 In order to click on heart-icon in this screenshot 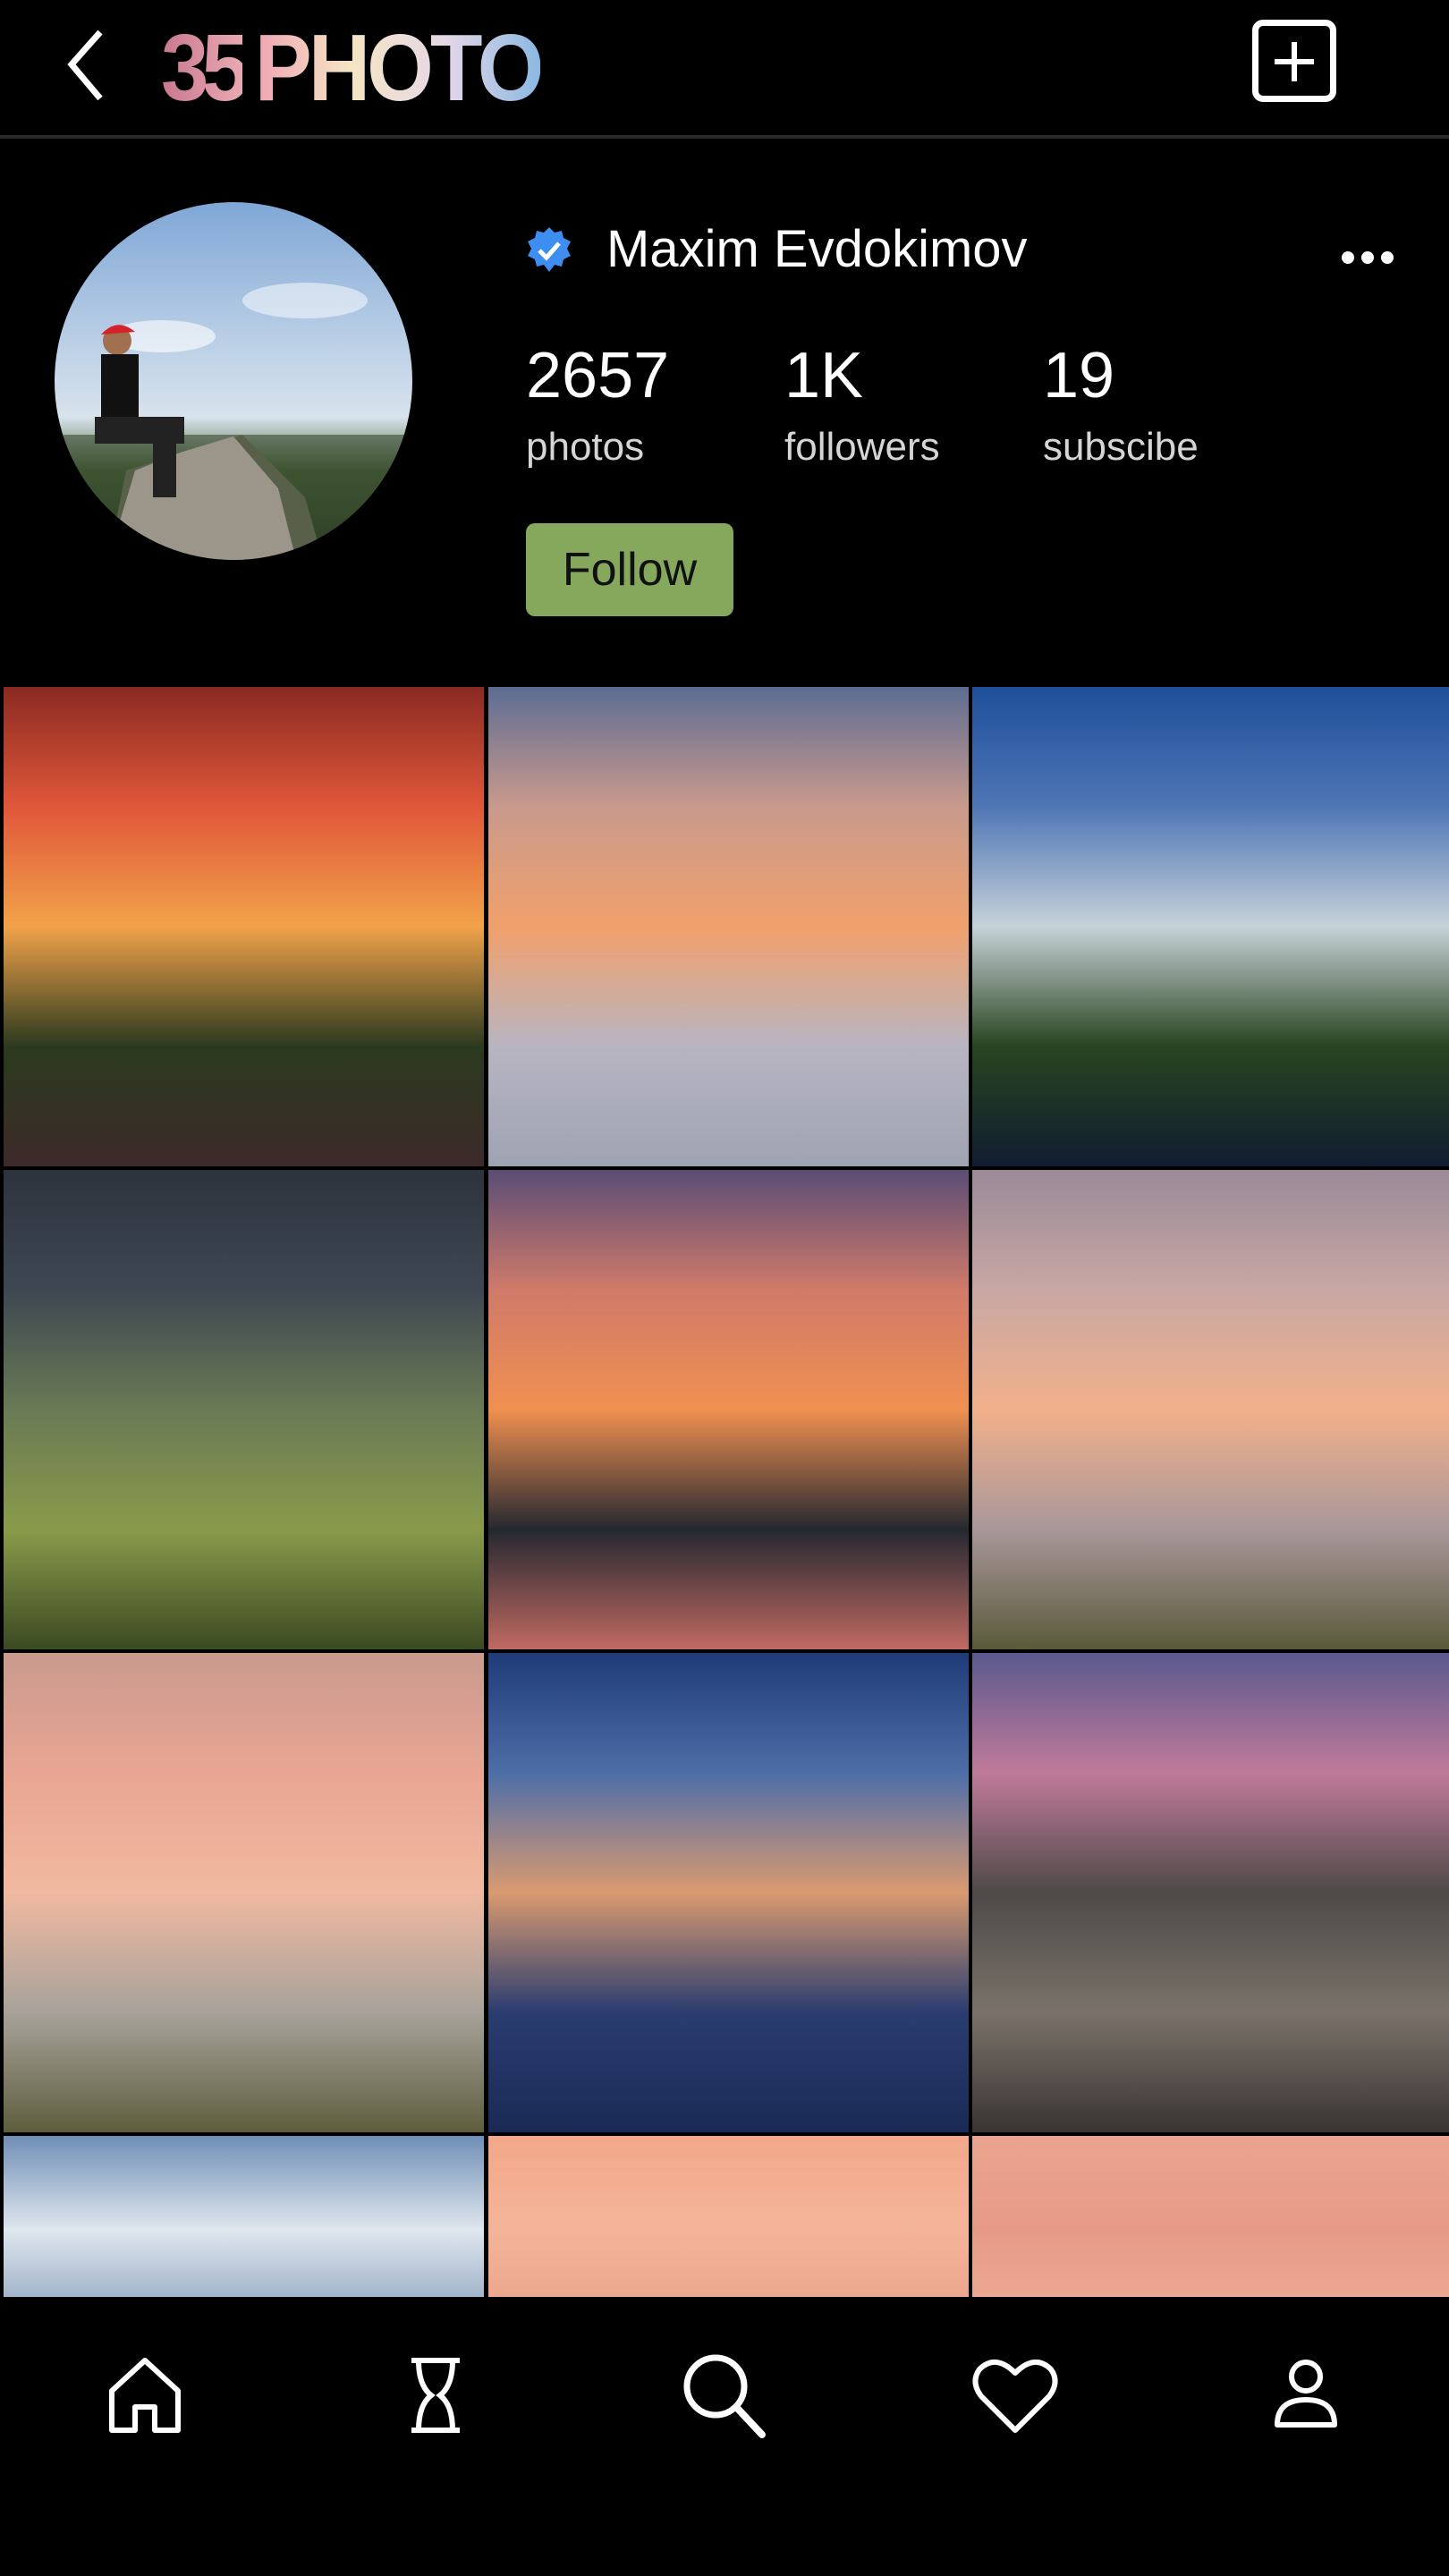, I will do `click(1015, 2396)`.